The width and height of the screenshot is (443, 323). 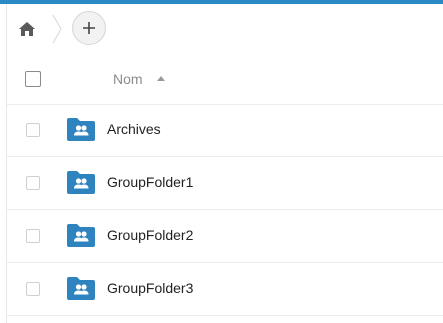 I want to click on sort-ascending-icon, so click(x=161, y=78).